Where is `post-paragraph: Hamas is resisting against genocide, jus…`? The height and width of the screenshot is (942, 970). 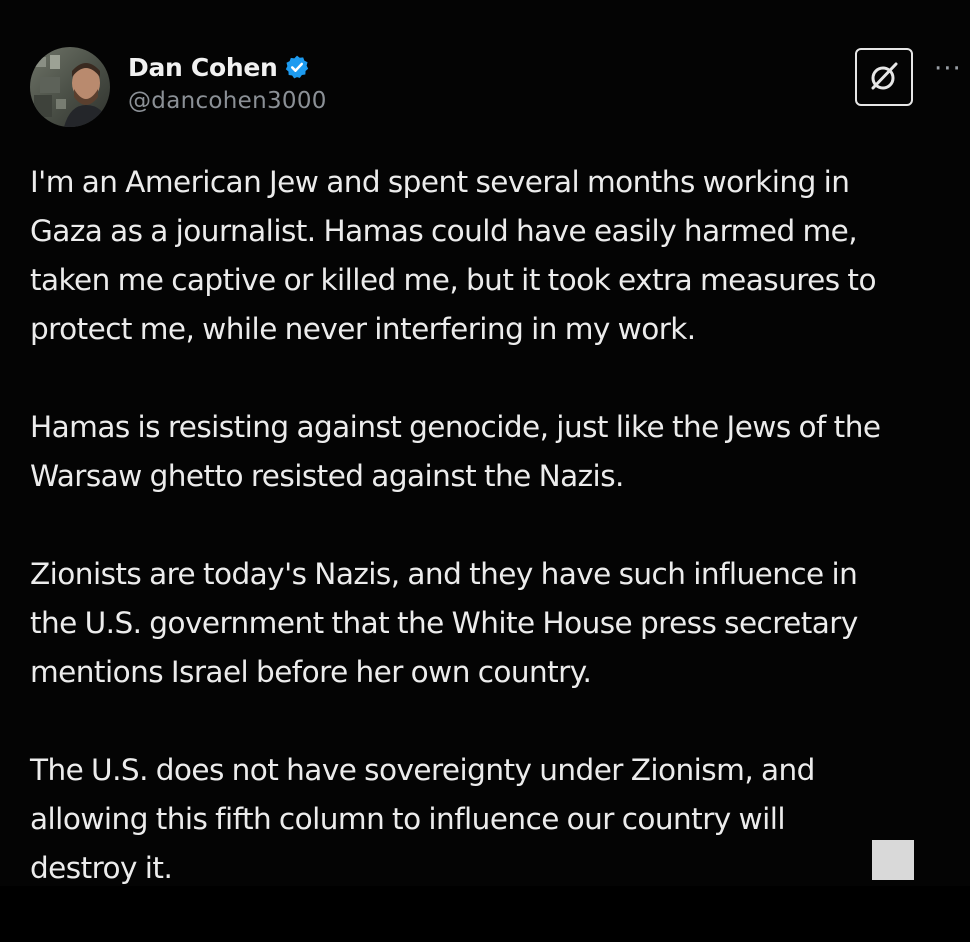 post-paragraph: Hamas is resisting against genocide, jus… is located at coordinates (495, 452).